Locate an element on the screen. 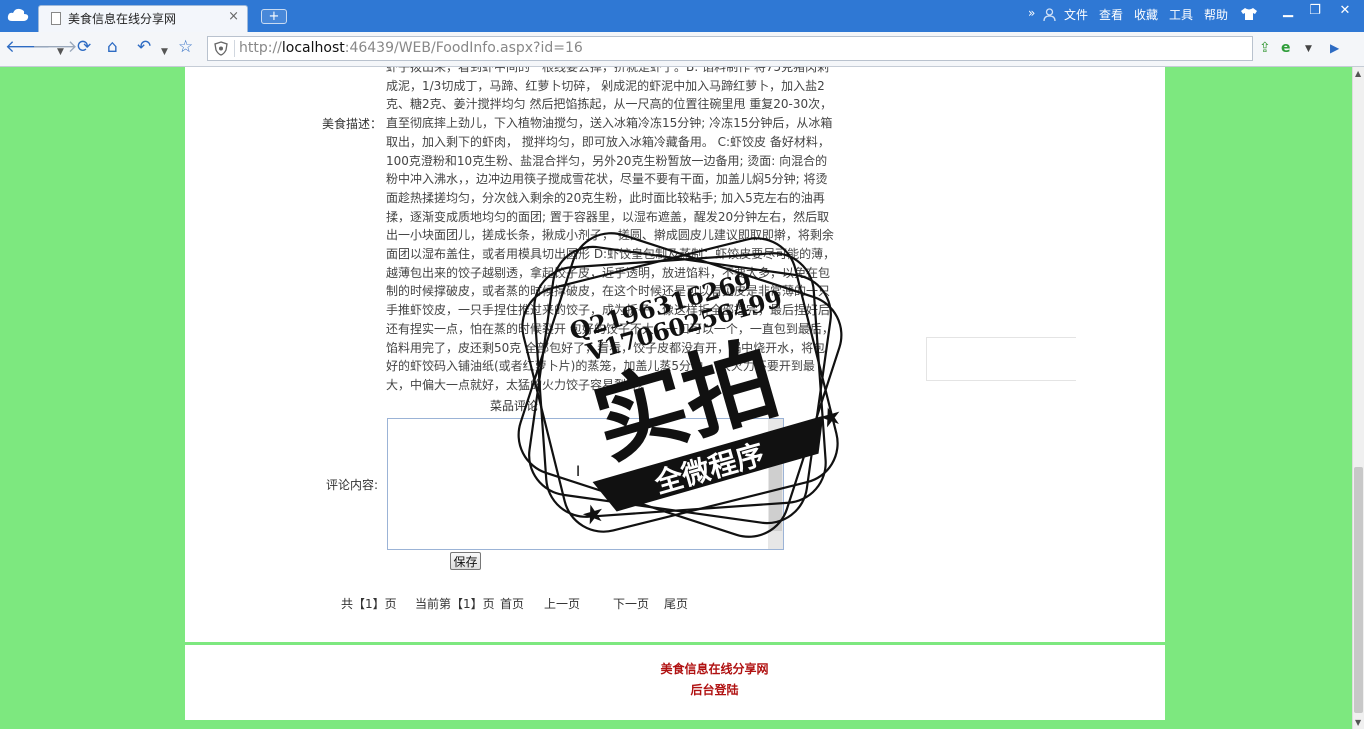 The width and height of the screenshot is (1364, 729). pager-first-link: 首页 is located at coordinates (512, 603).